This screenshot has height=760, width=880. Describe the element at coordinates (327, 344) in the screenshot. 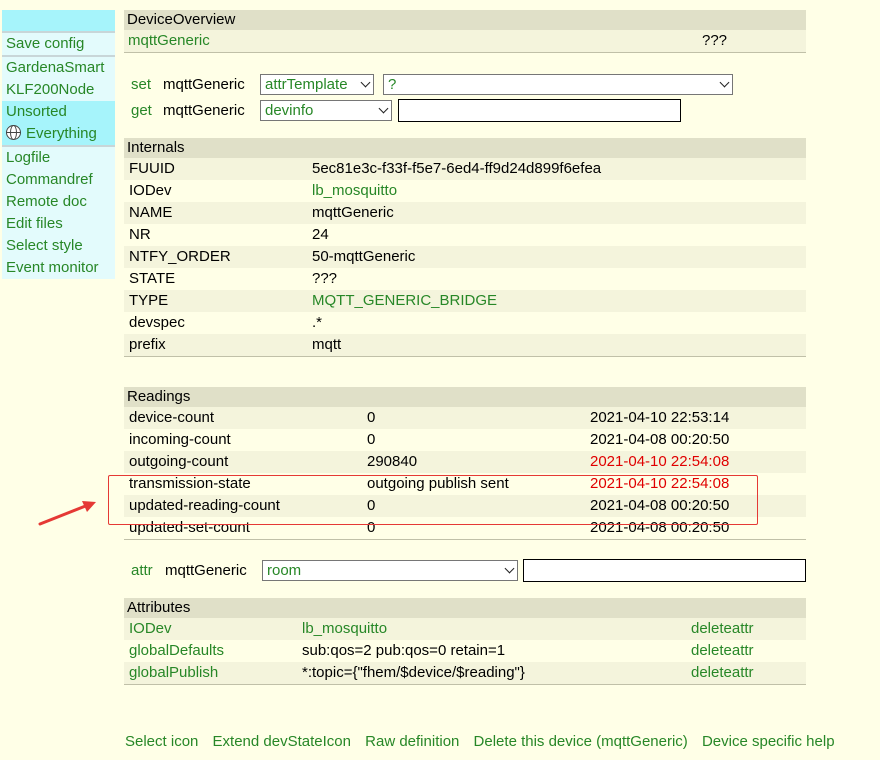

I see `internal-value: mqtt` at that location.